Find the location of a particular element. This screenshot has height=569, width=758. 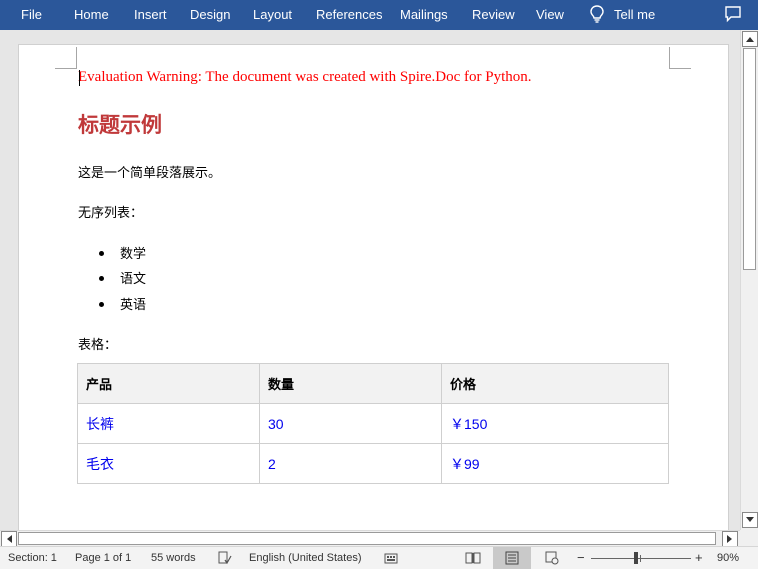

scroll-left-button is located at coordinates (9, 539).